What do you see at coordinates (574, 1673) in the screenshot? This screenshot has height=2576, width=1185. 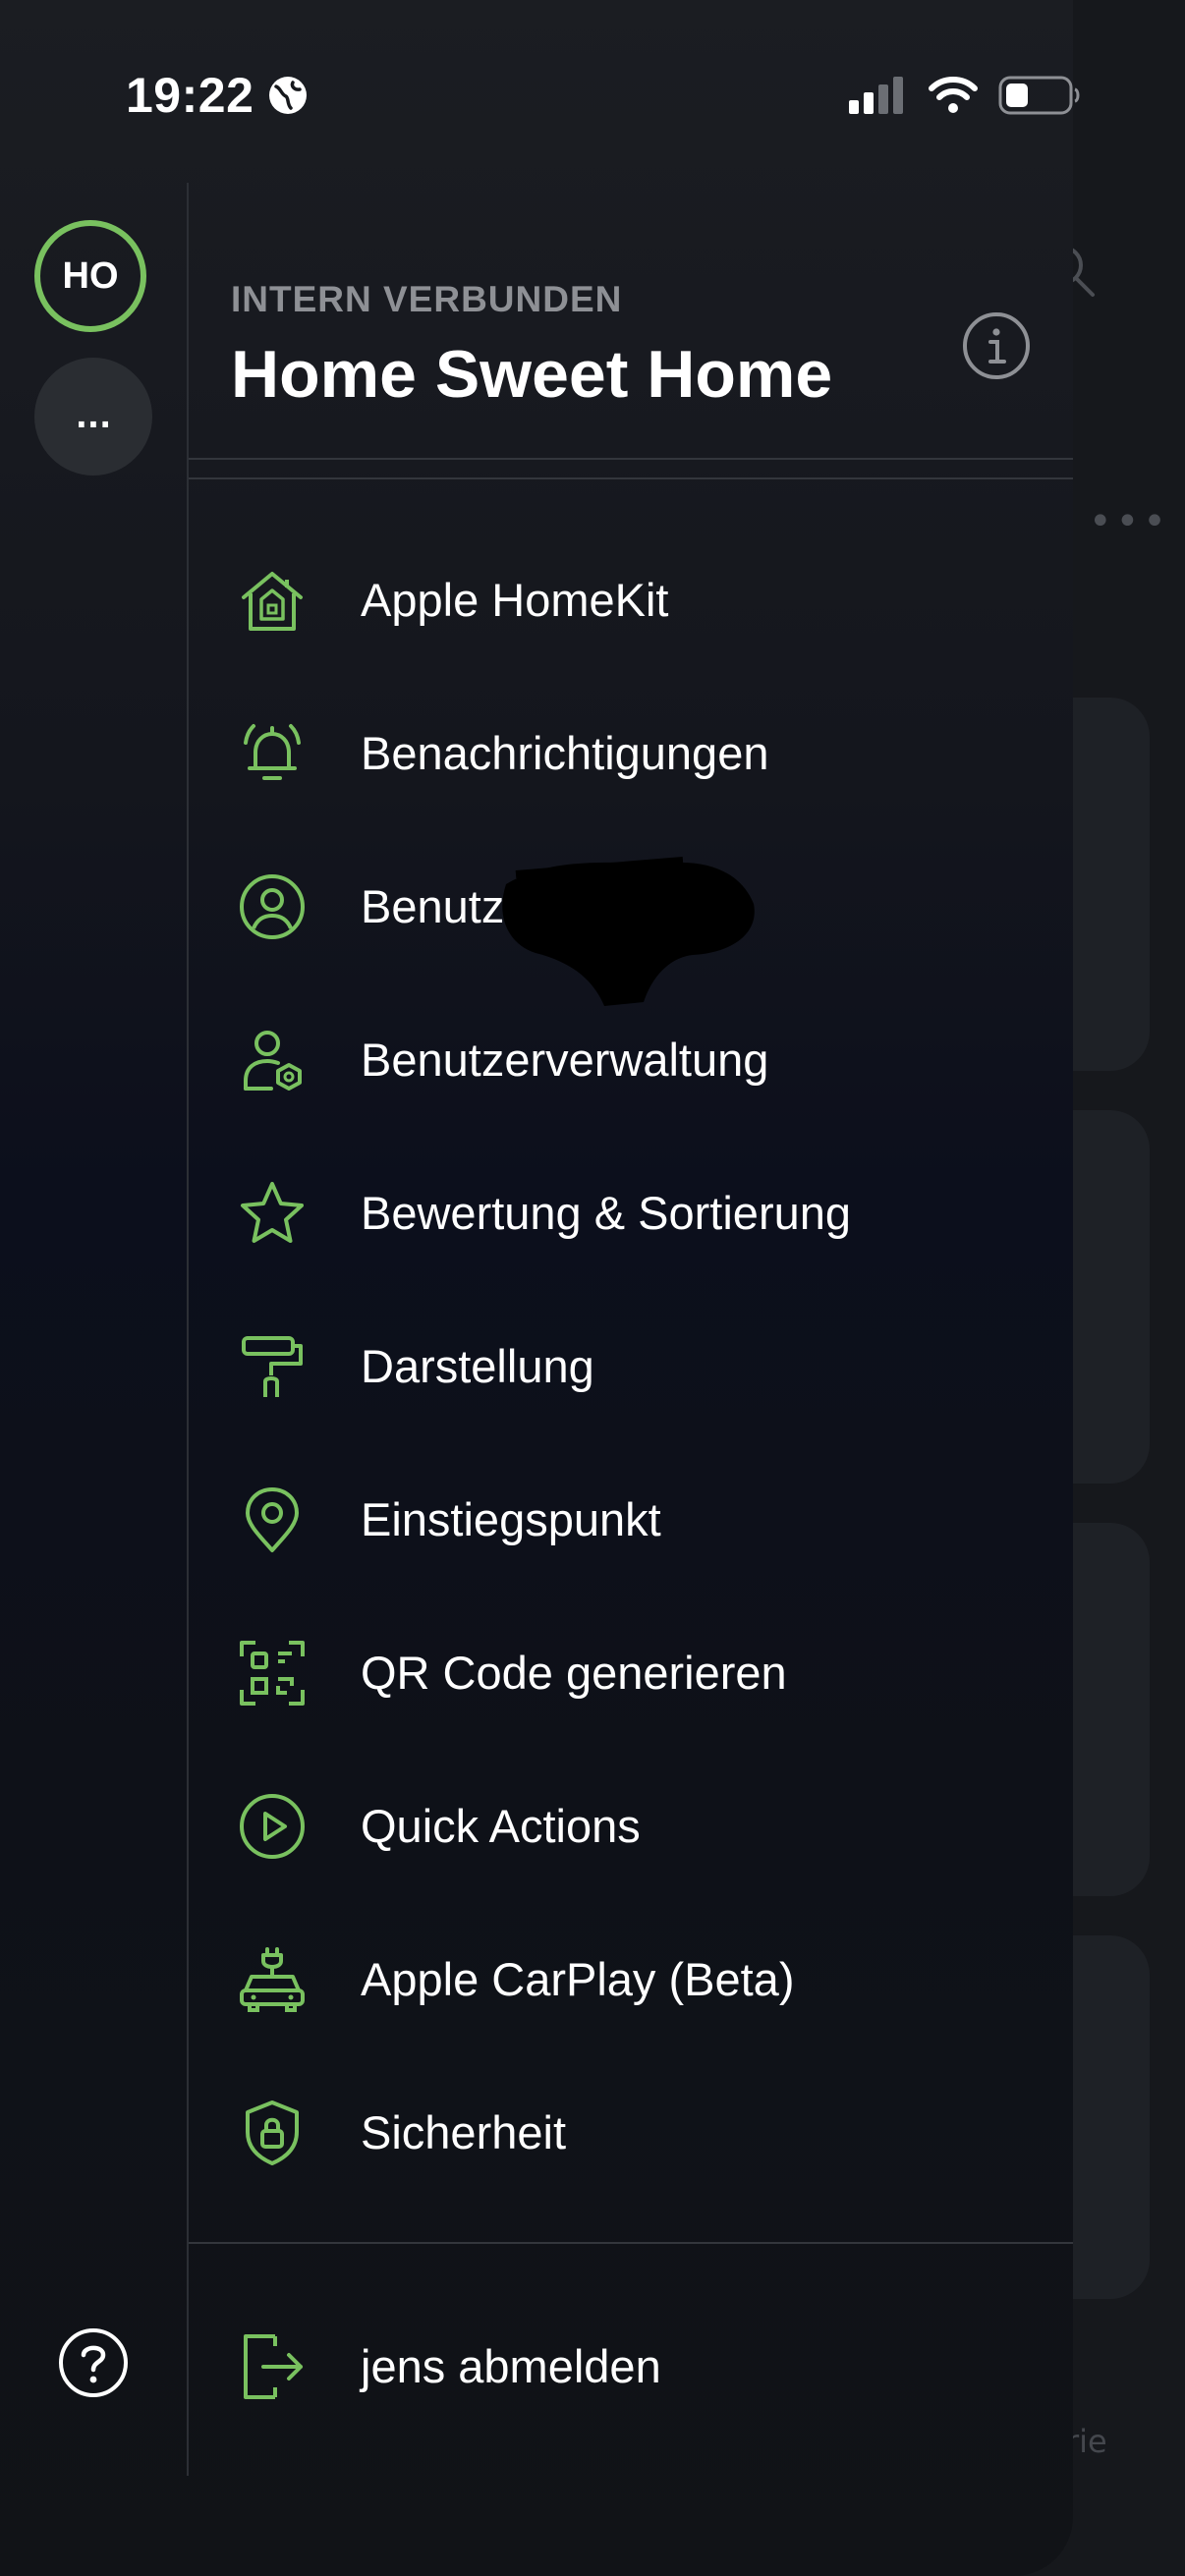 I see `menu-item-label: QR Code generieren` at bounding box center [574, 1673].